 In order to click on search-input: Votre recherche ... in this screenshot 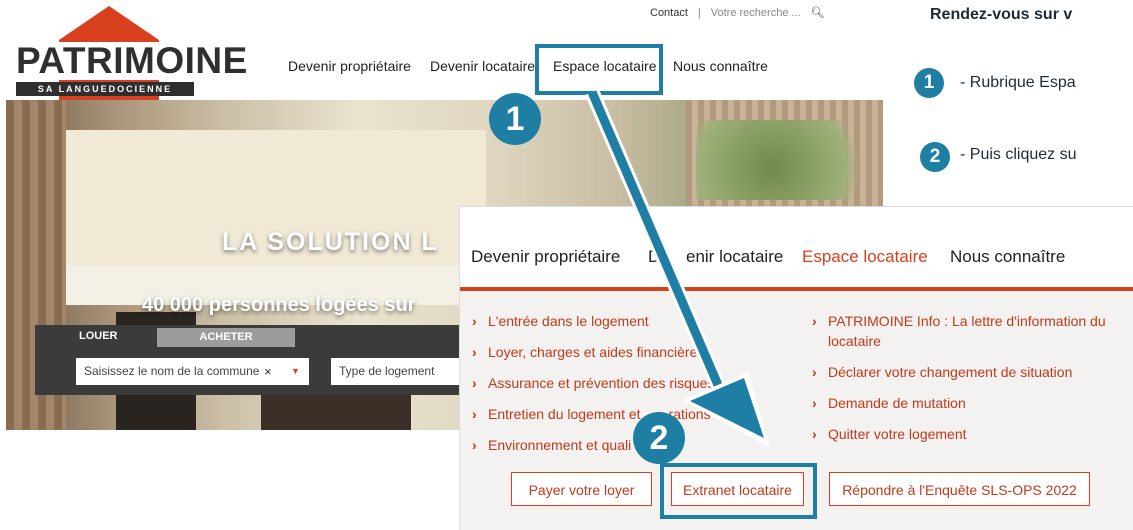, I will do `click(756, 13)`.